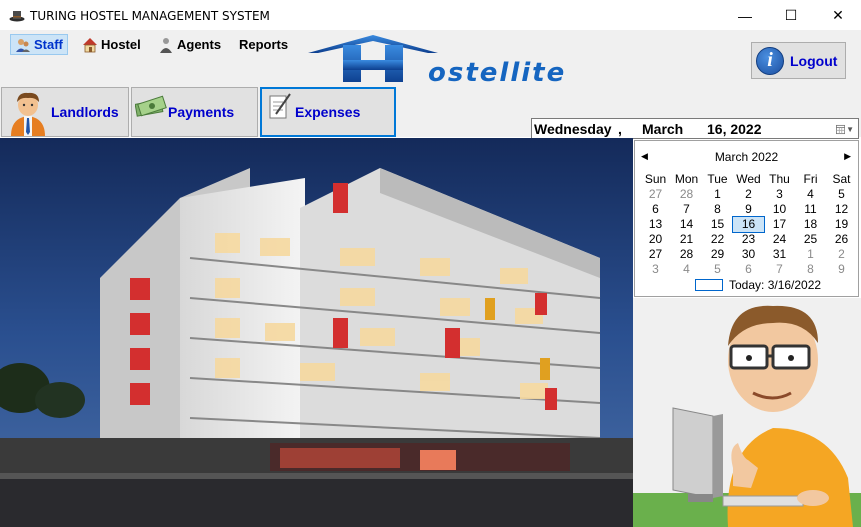 The width and height of the screenshot is (861, 527). Describe the element at coordinates (841, 179) in the screenshot. I see `weekday-header: Sat` at that location.